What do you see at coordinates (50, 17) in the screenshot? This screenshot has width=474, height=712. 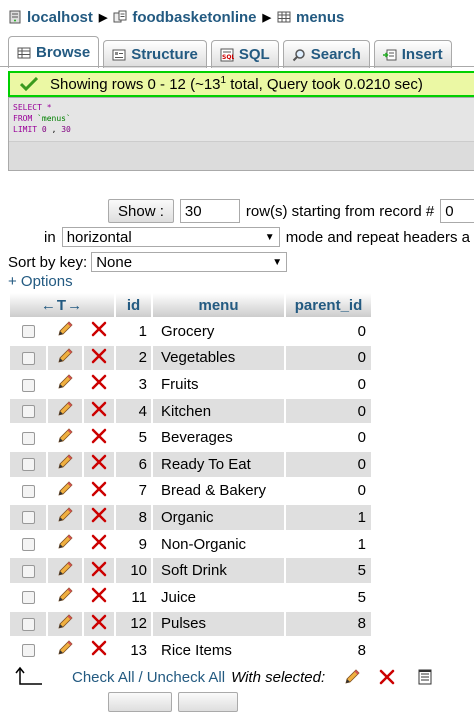 I see `breadcrumb-server: localhost` at bounding box center [50, 17].